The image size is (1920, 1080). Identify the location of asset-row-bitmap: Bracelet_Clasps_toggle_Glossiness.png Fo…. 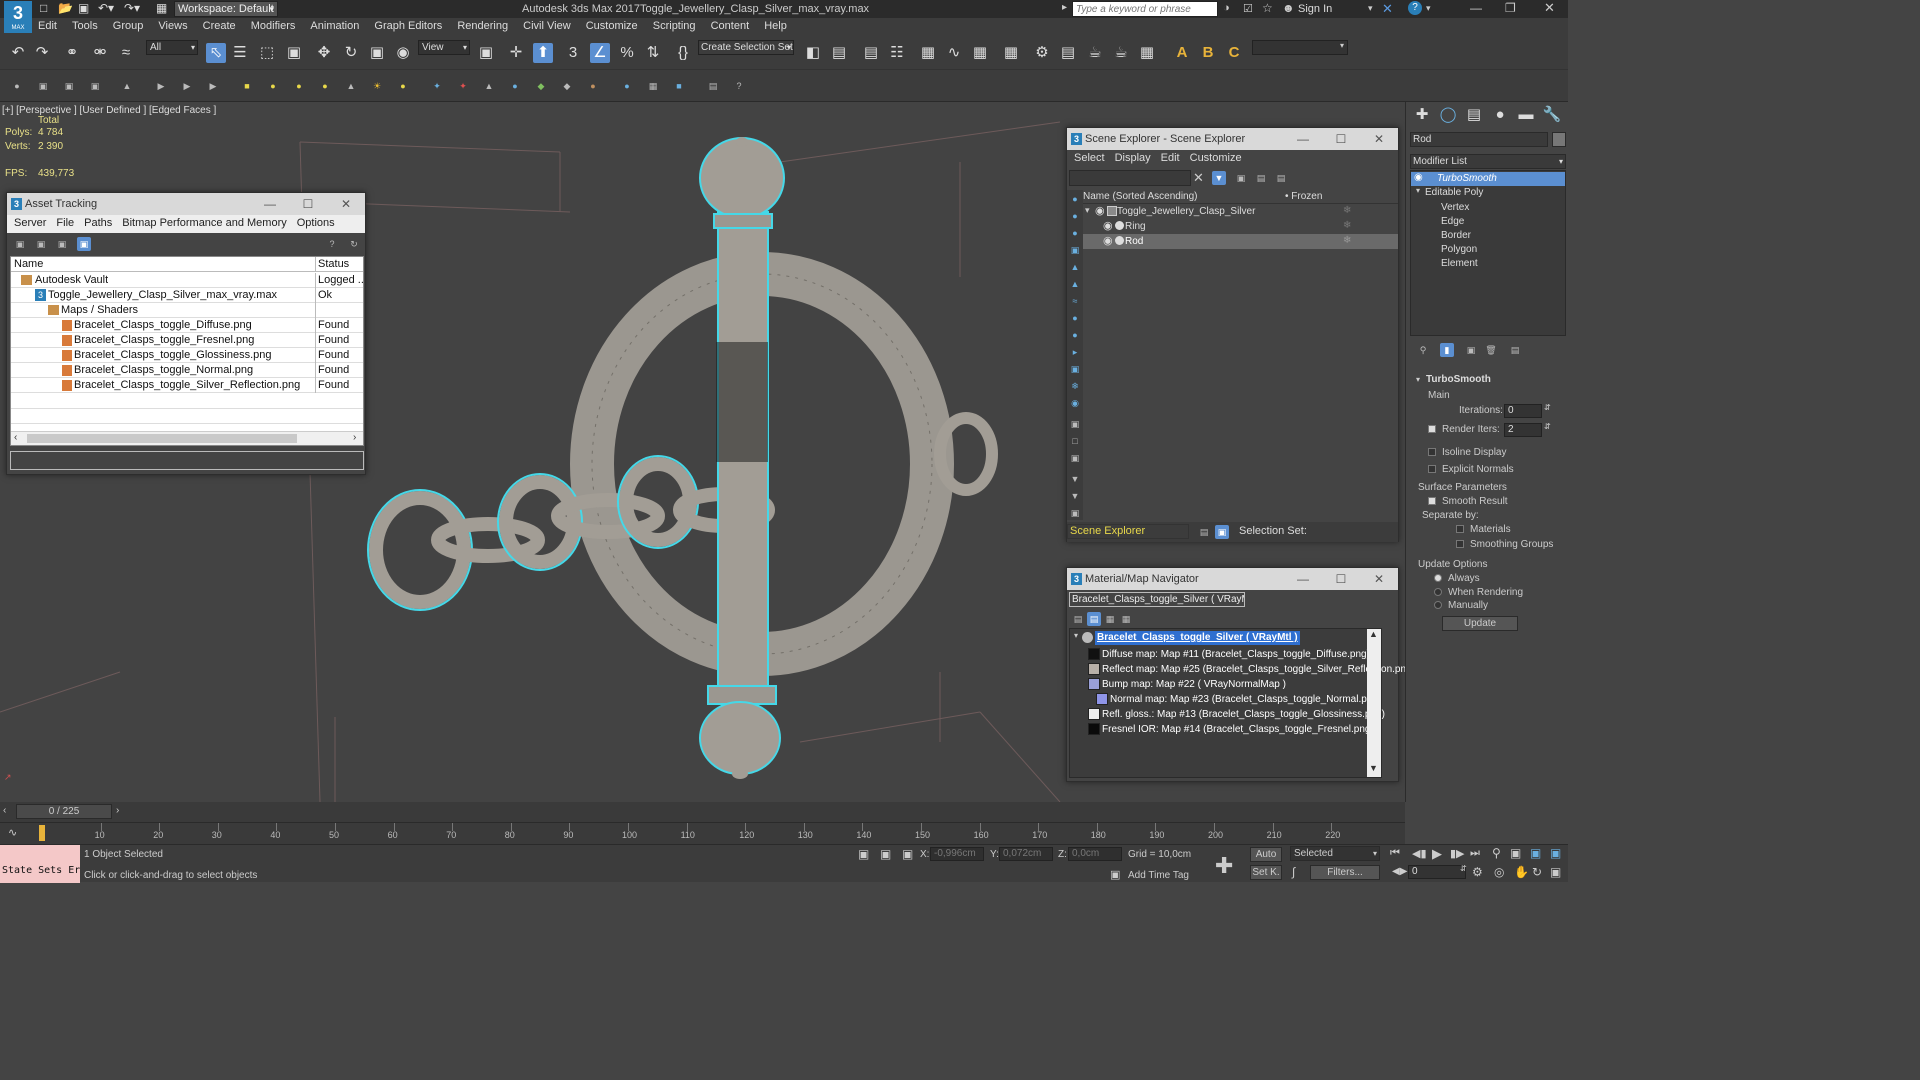
(187, 355).